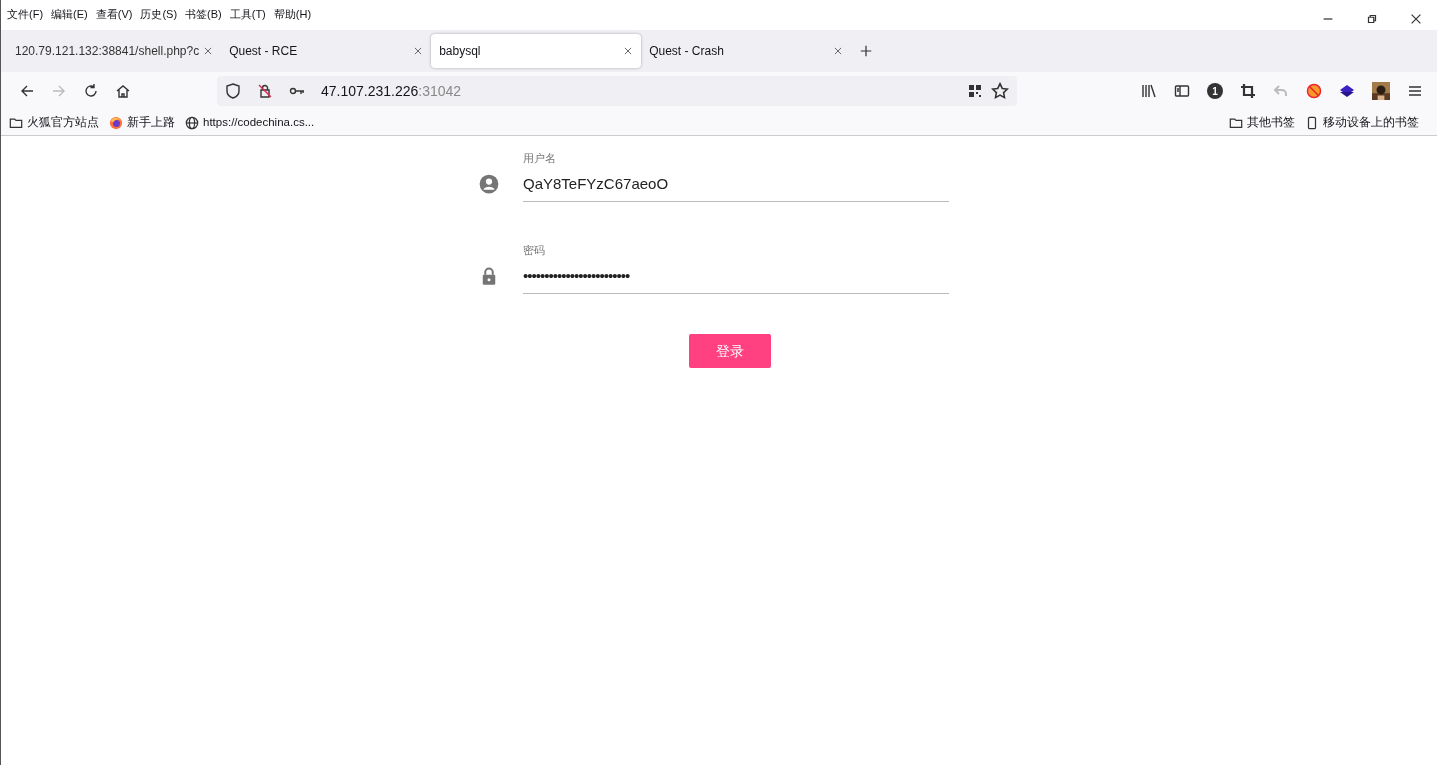  What do you see at coordinates (736, 278) in the screenshot?
I see `password-field: •••••••••••••••••••••••••` at bounding box center [736, 278].